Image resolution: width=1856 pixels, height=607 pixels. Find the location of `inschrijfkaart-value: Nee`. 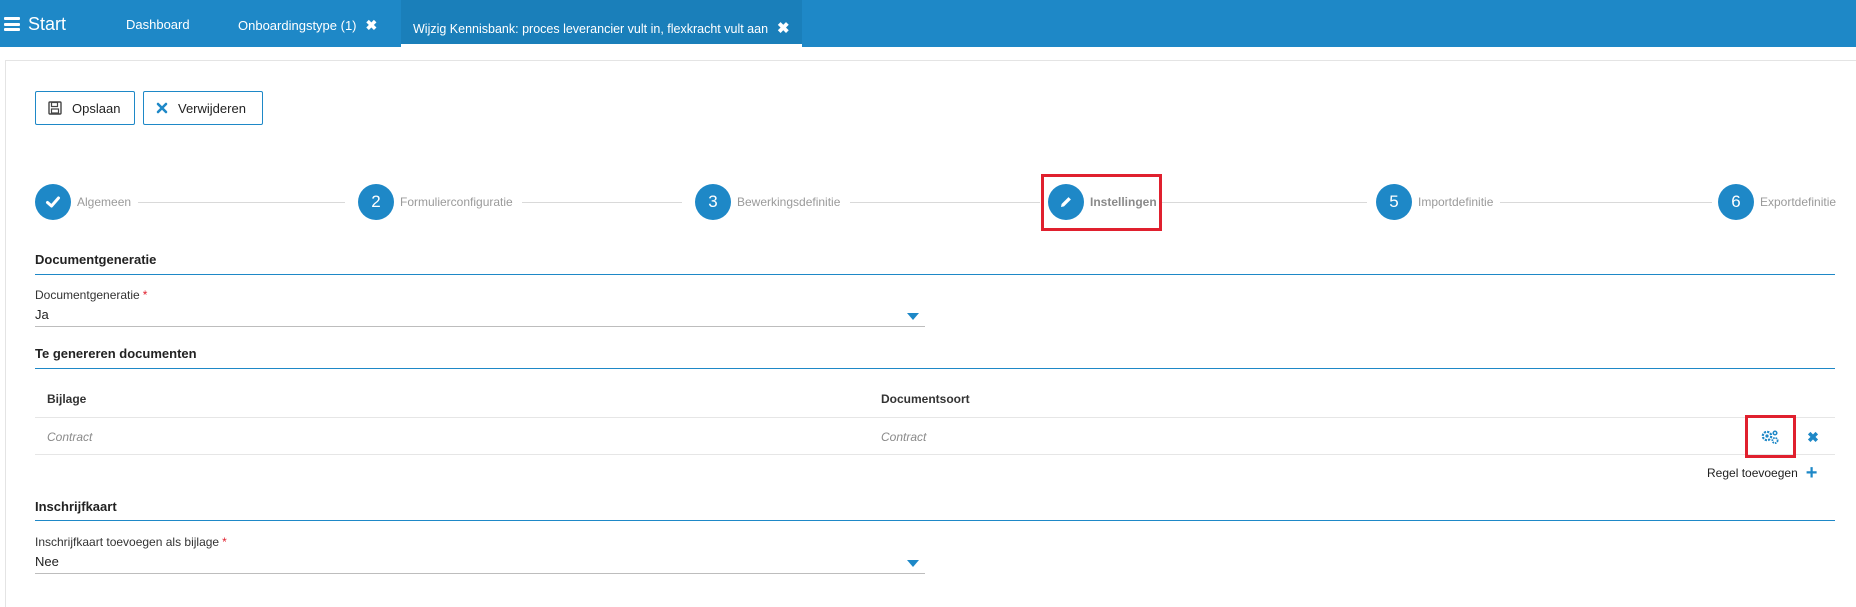

inschrijfkaart-value: Nee is located at coordinates (47, 561).